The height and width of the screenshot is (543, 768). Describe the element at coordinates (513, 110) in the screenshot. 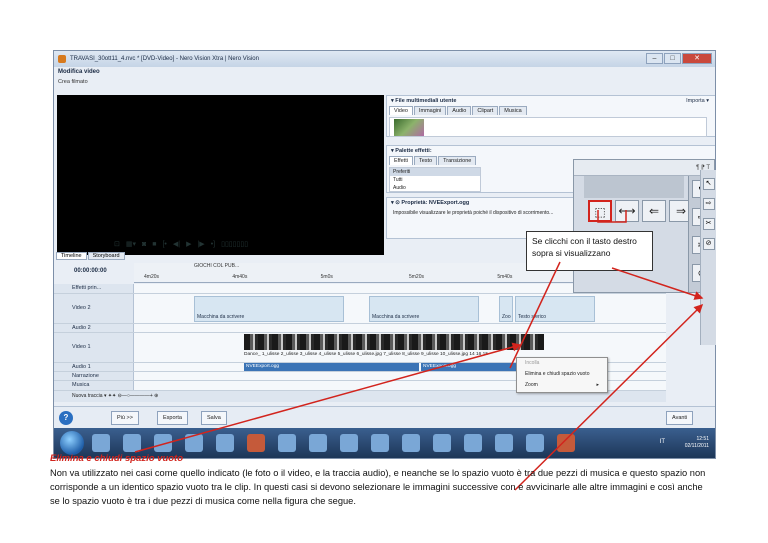

I see `tab-musica: Musica` at that location.